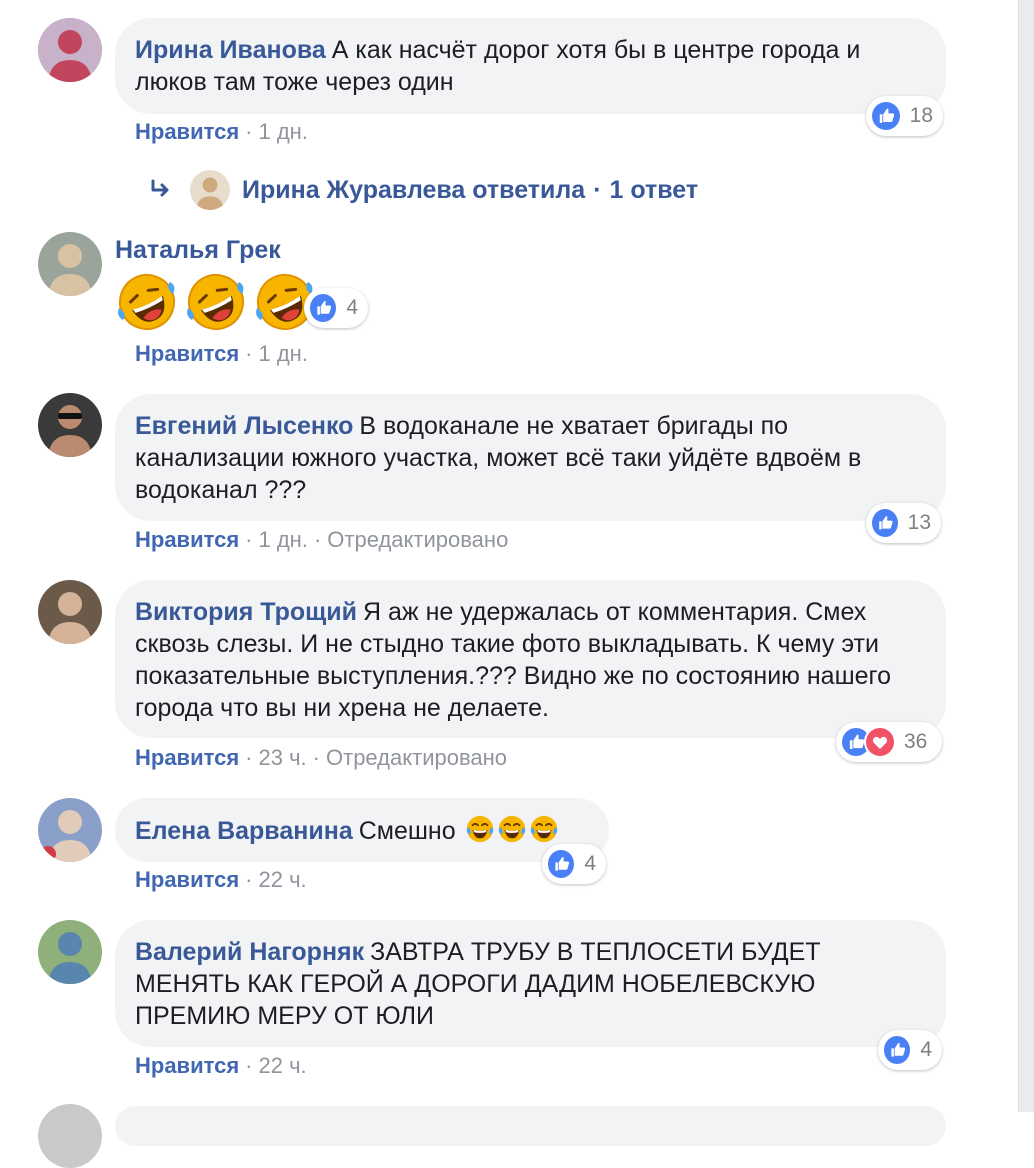  Describe the element at coordinates (244, 831) in the screenshot. I see `comment-author: Елена Варванина` at that location.